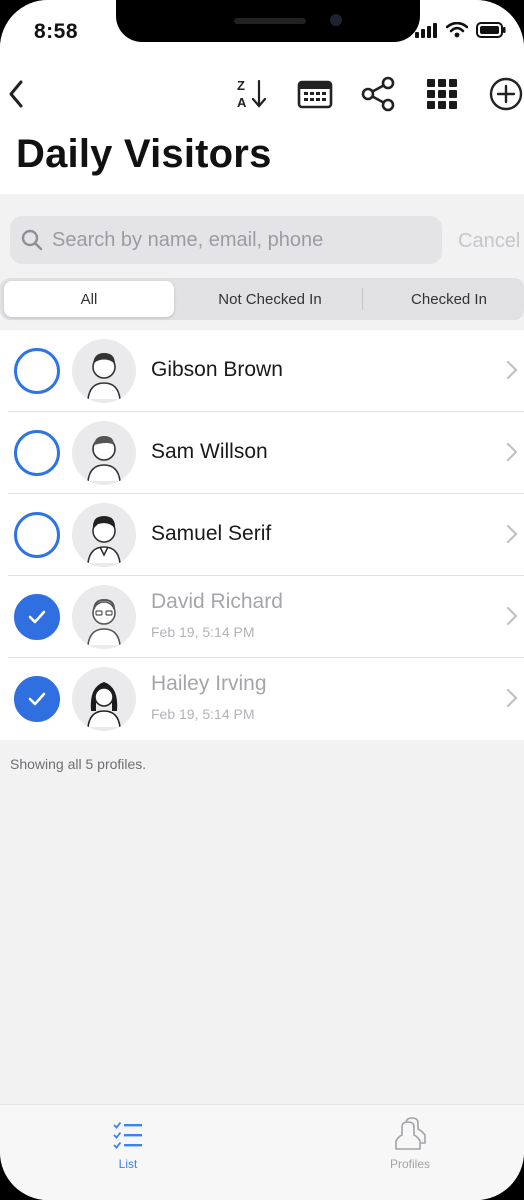  Describe the element at coordinates (426, 30) in the screenshot. I see `cellular-signal-icon` at that location.